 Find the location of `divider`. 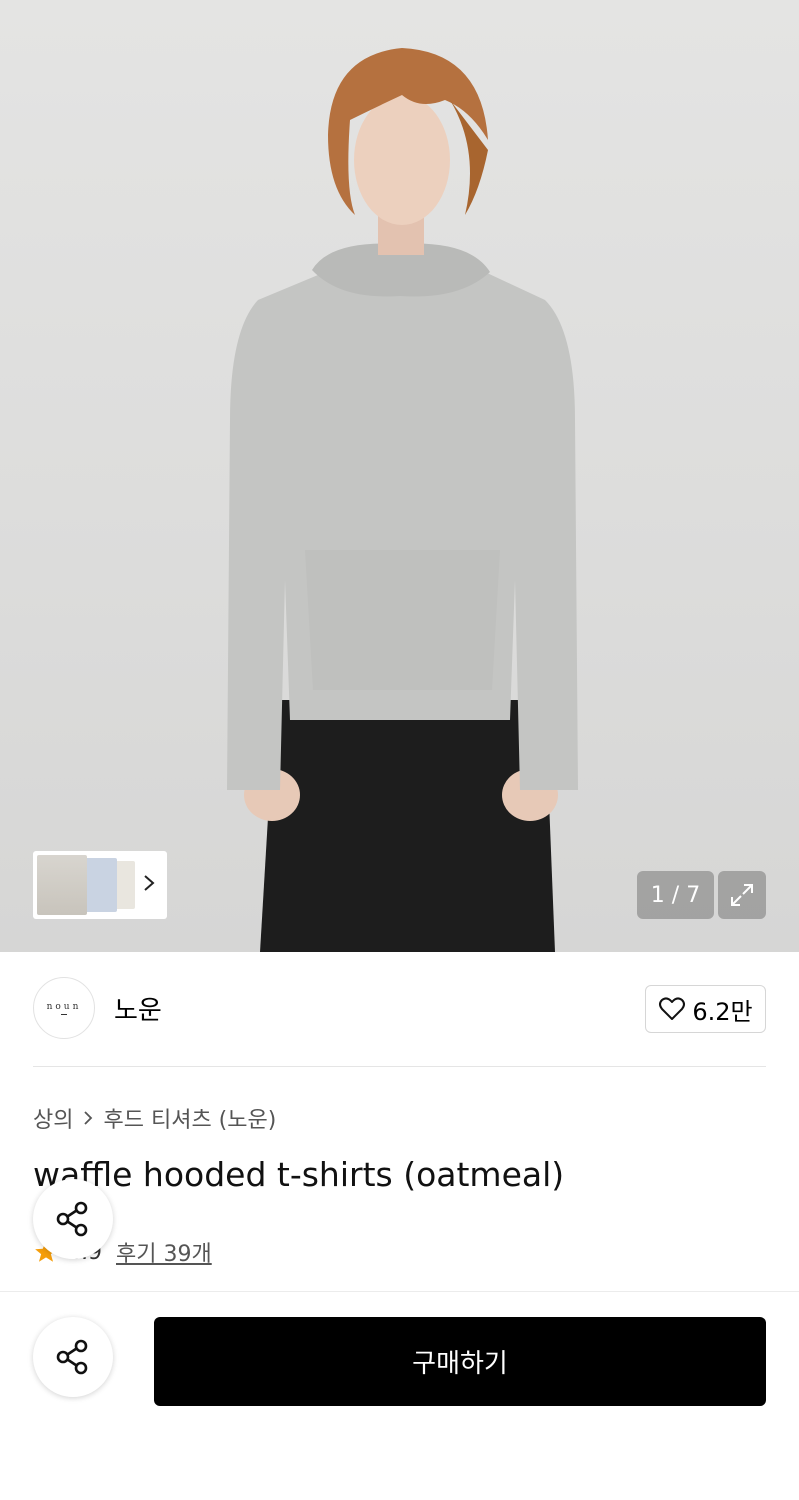

divider is located at coordinates (399, 1066).